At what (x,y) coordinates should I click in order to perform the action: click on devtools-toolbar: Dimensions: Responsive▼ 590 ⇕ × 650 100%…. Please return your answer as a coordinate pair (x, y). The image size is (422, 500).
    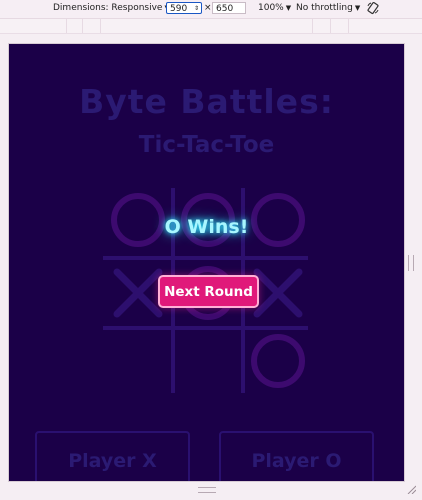
    Looking at the image, I should click on (211, 9).